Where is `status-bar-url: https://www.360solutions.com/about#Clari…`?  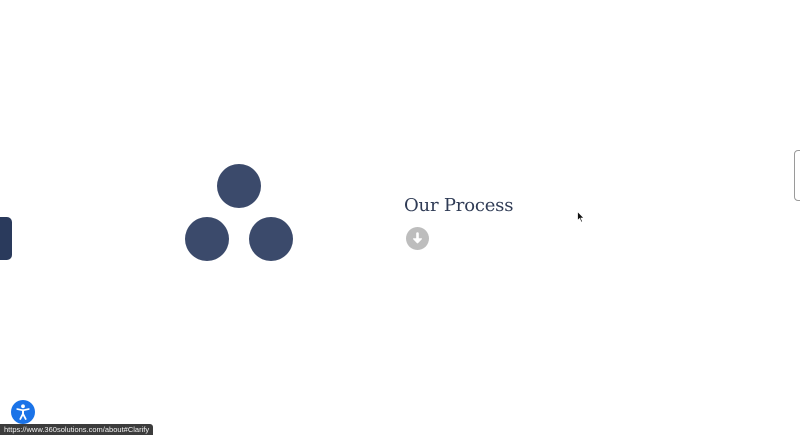
status-bar-url: https://www.360solutions.com/about#Clari… is located at coordinates (77, 429).